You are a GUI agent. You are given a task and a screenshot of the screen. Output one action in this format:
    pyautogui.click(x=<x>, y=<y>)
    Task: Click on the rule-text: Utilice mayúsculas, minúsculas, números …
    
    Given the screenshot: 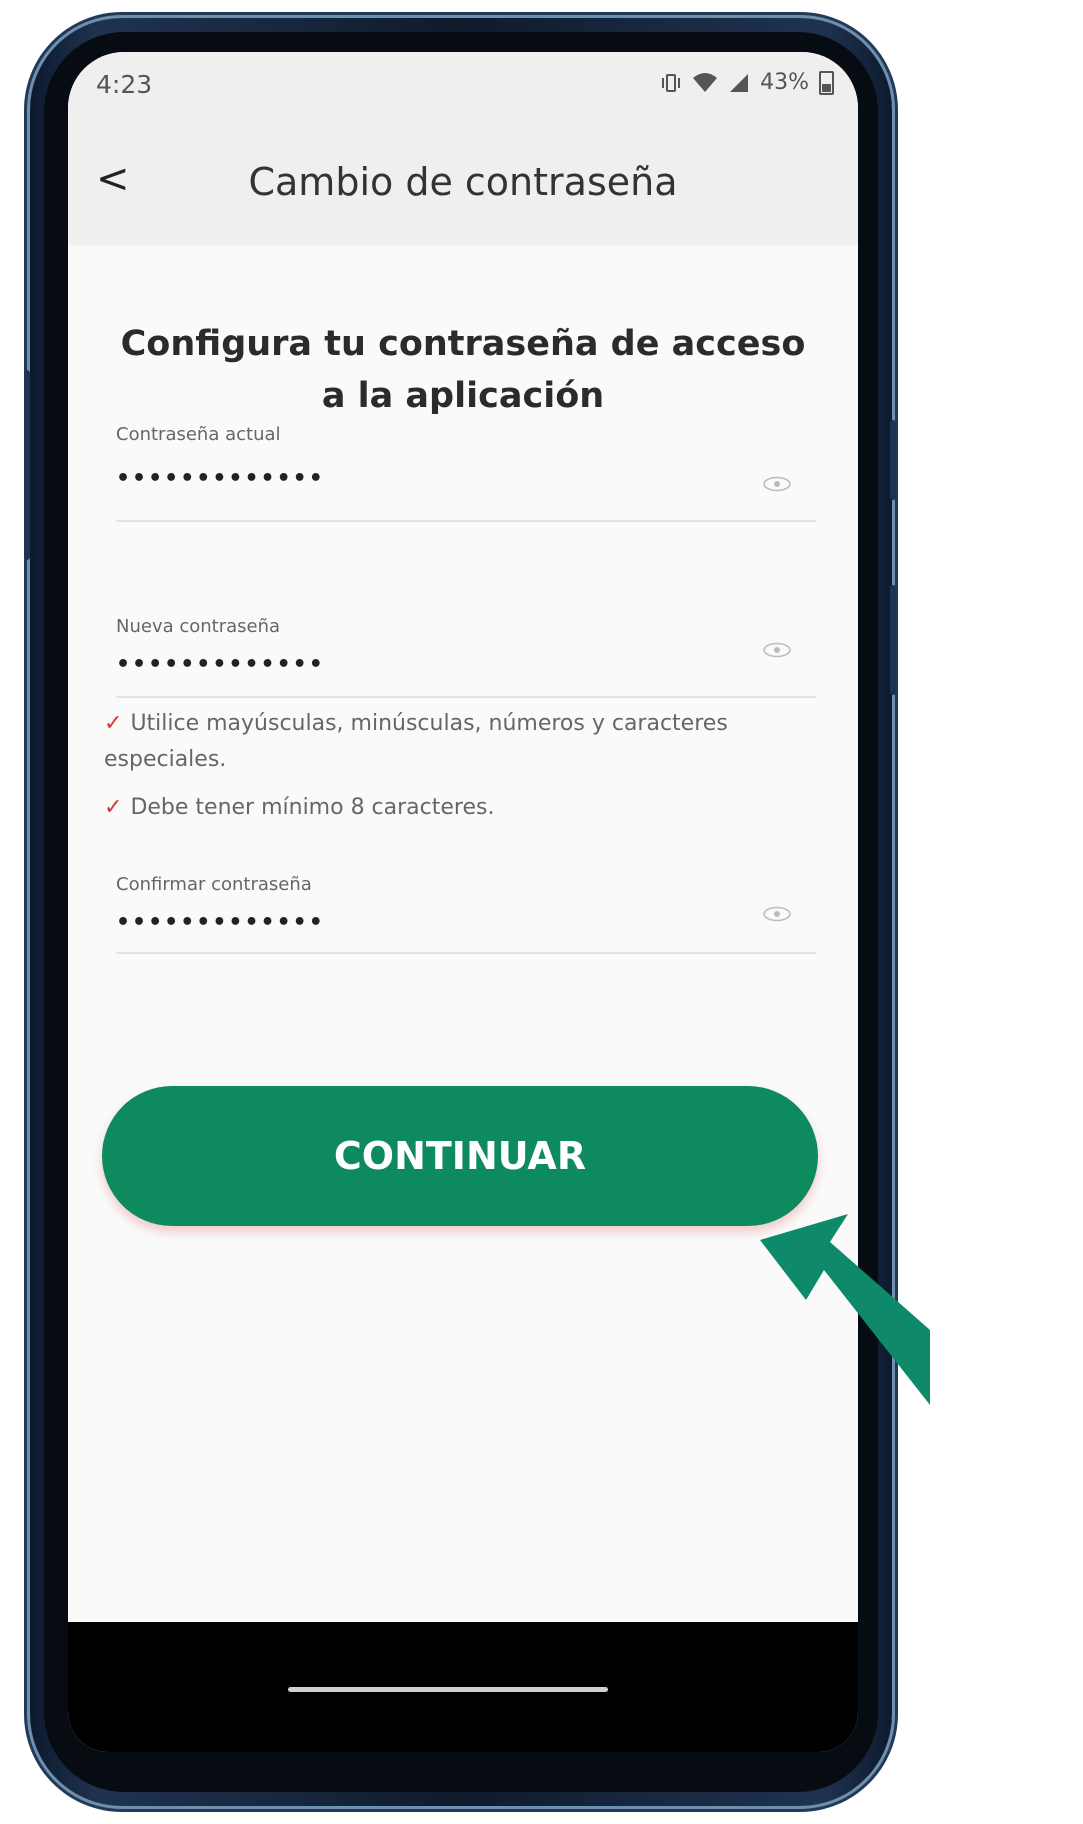 What is the action you would take?
    pyautogui.click(x=416, y=741)
    